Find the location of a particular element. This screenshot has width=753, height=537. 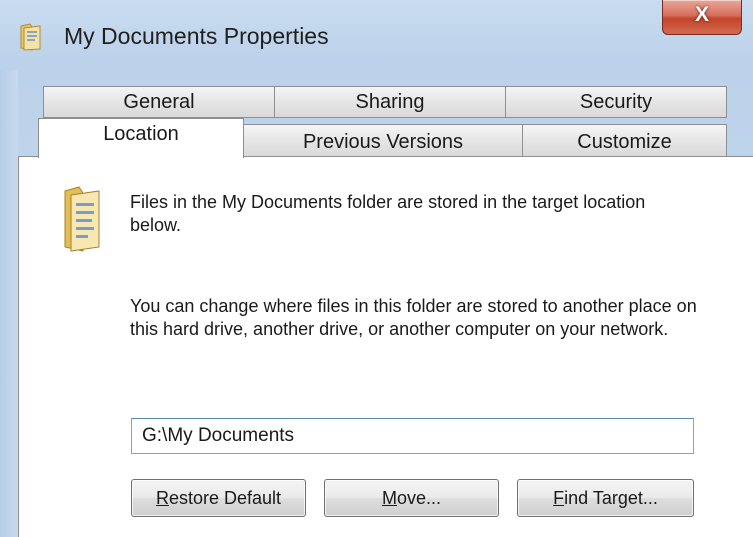

tab-customize: Customize is located at coordinates (624, 141).